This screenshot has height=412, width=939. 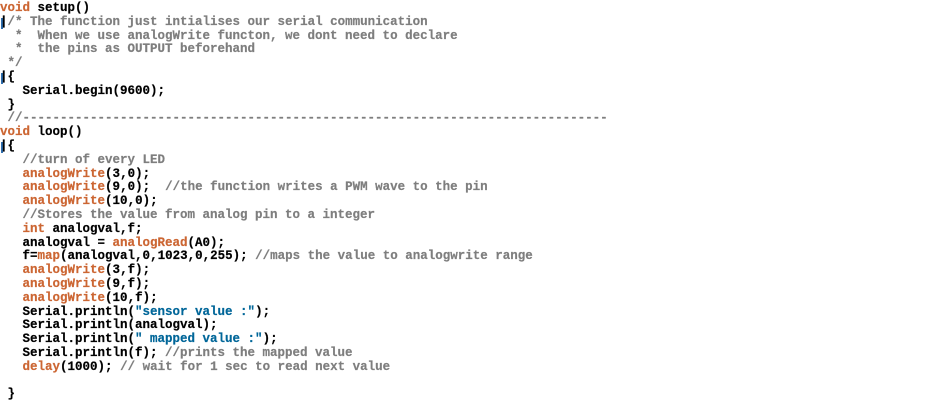 What do you see at coordinates (304, 312) in the screenshot?
I see `code-line: Serial.println("sensor value :");` at bounding box center [304, 312].